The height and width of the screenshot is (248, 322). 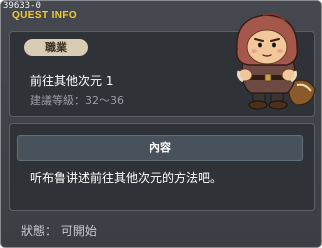 What do you see at coordinates (72, 81) in the screenshot?
I see `quest-name: 前往其他次元 1` at bounding box center [72, 81].